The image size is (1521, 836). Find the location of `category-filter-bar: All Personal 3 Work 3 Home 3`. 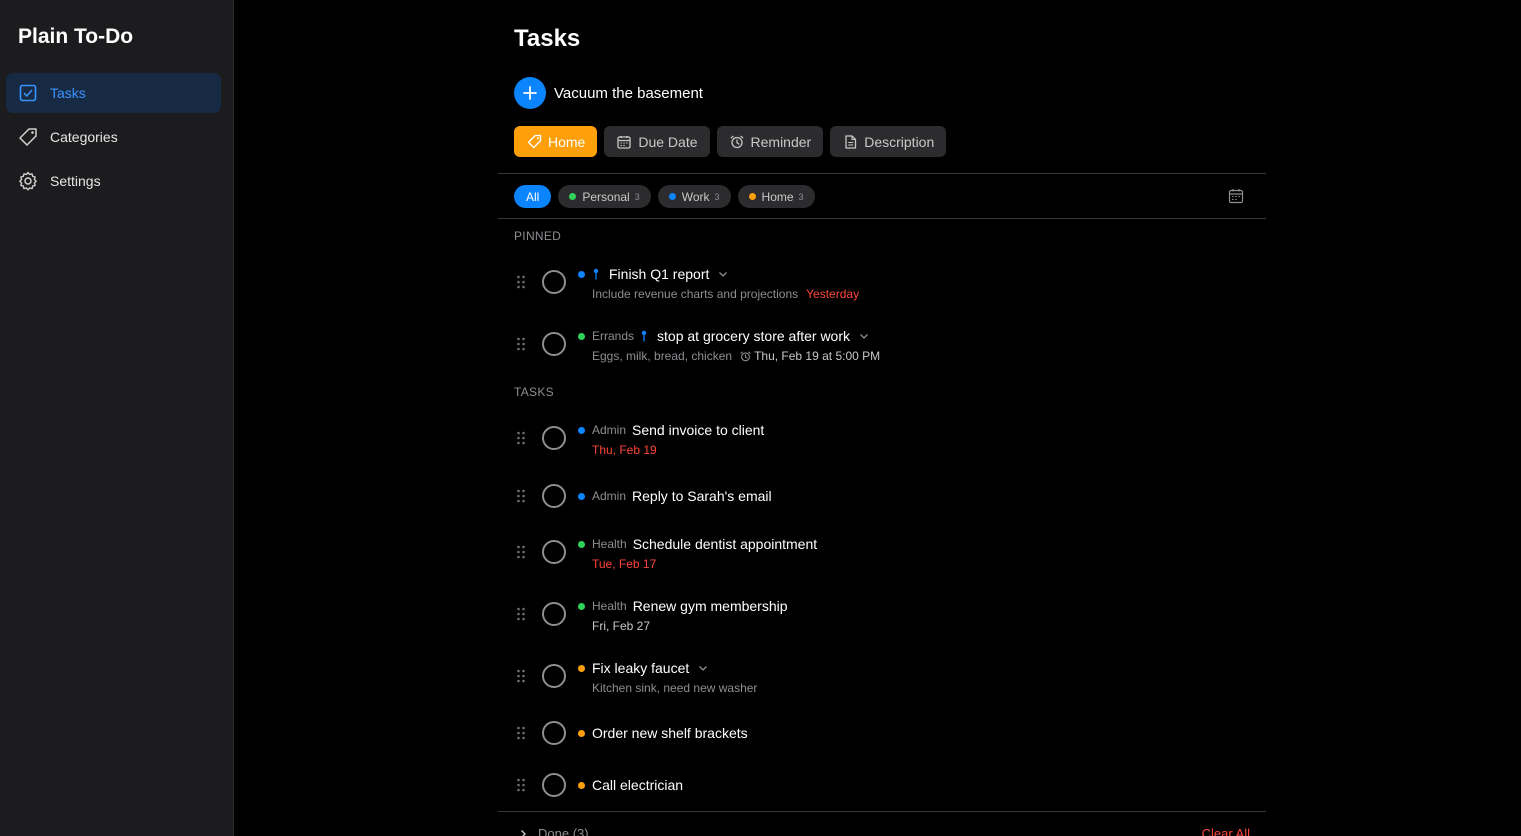

category-filter-bar: All Personal 3 Work 3 Home 3 is located at coordinates (882, 196).